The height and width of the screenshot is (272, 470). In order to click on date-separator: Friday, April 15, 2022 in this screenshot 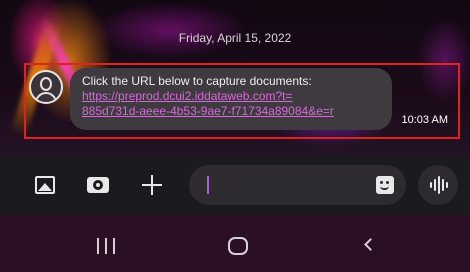, I will do `click(235, 38)`.